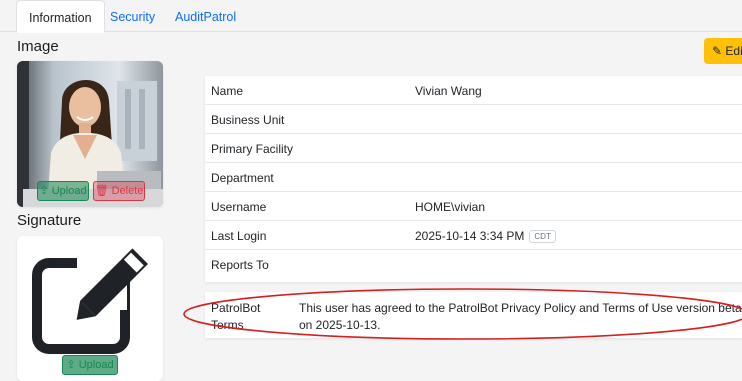 The height and width of the screenshot is (381, 742). Describe the element at coordinates (49, 220) in the screenshot. I see `signature-section-title: Signature` at that location.